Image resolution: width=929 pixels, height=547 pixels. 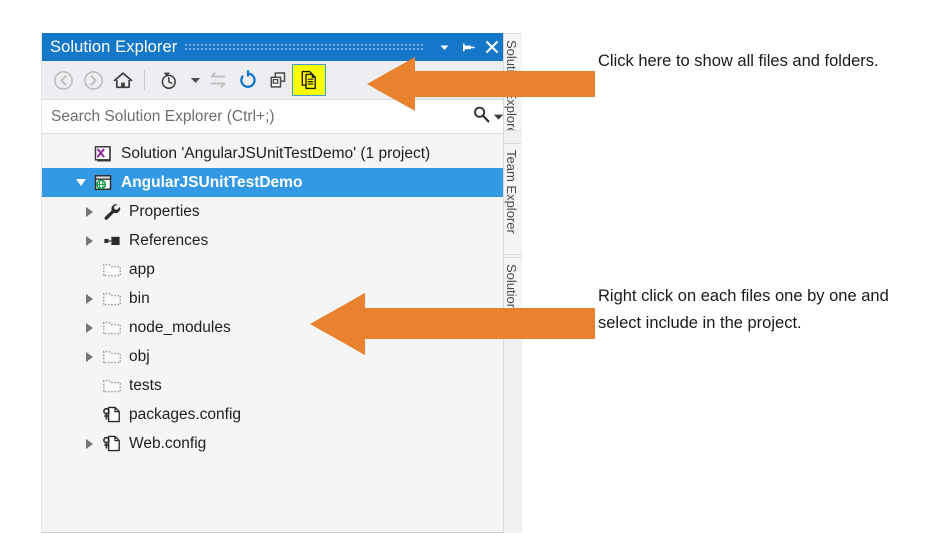 I want to click on sync-with-active-document-button, so click(x=218, y=80).